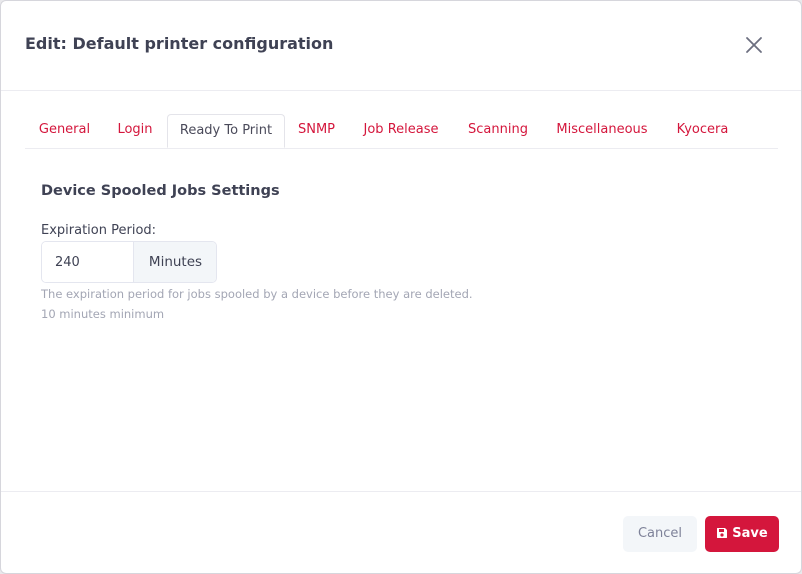 This screenshot has height=574, width=802. Describe the element at coordinates (316, 131) in the screenshot. I see `tab-snmp: SNMP` at that location.